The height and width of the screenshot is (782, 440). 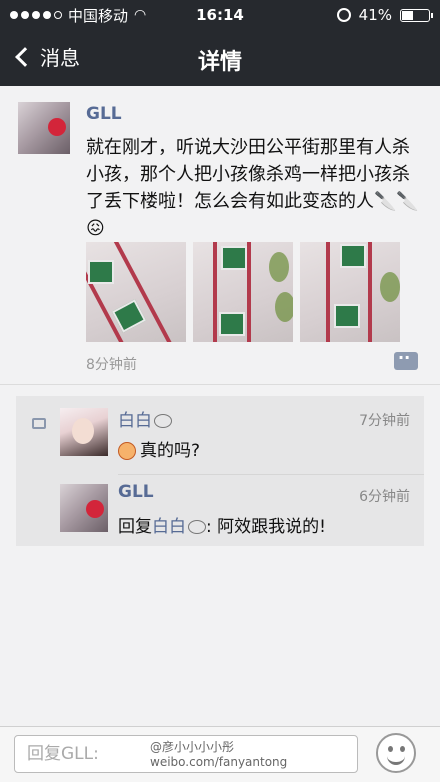 What do you see at coordinates (159, 448) in the screenshot?
I see `comment-text: 真的吗?` at bounding box center [159, 448].